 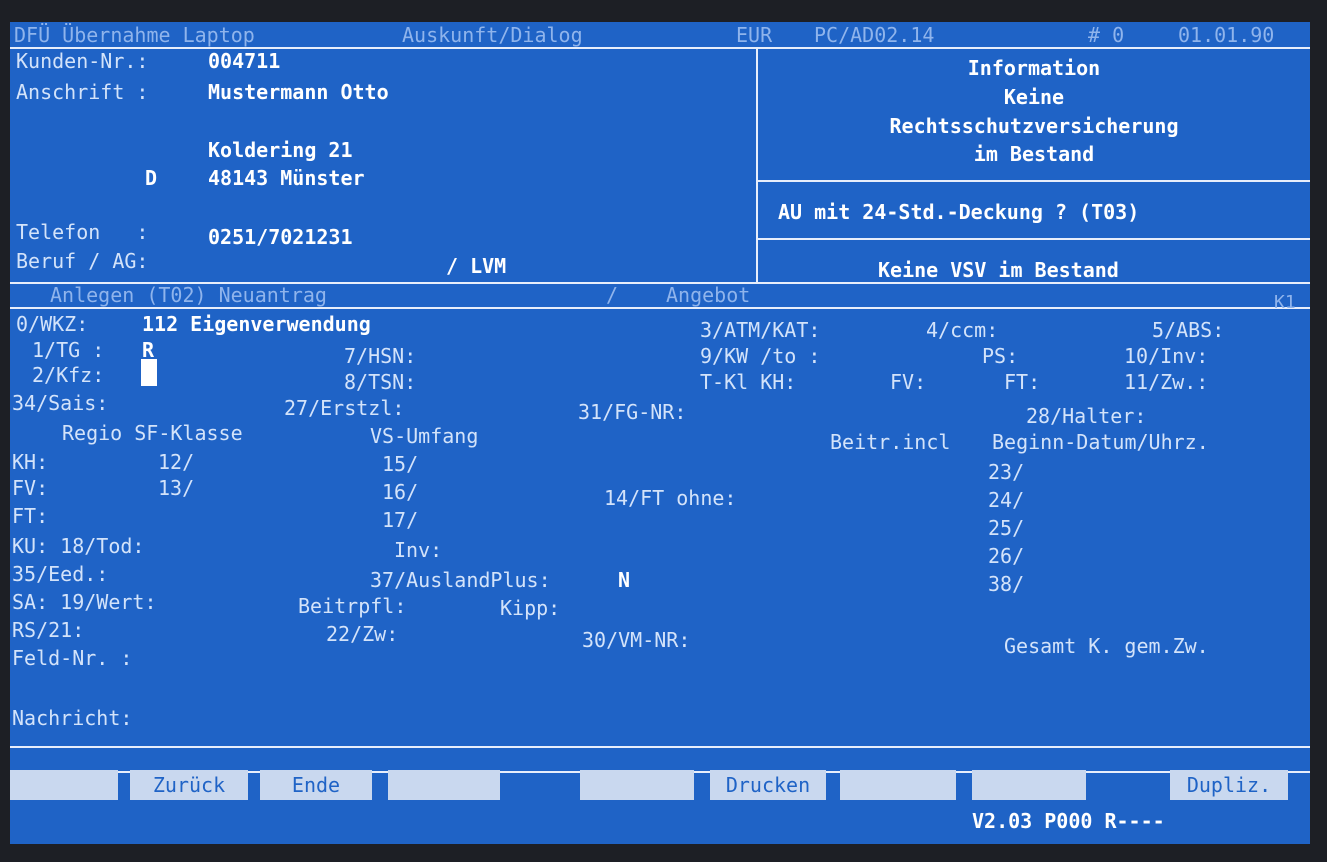 I want to click on currency-label: EUR, so click(x=754, y=35).